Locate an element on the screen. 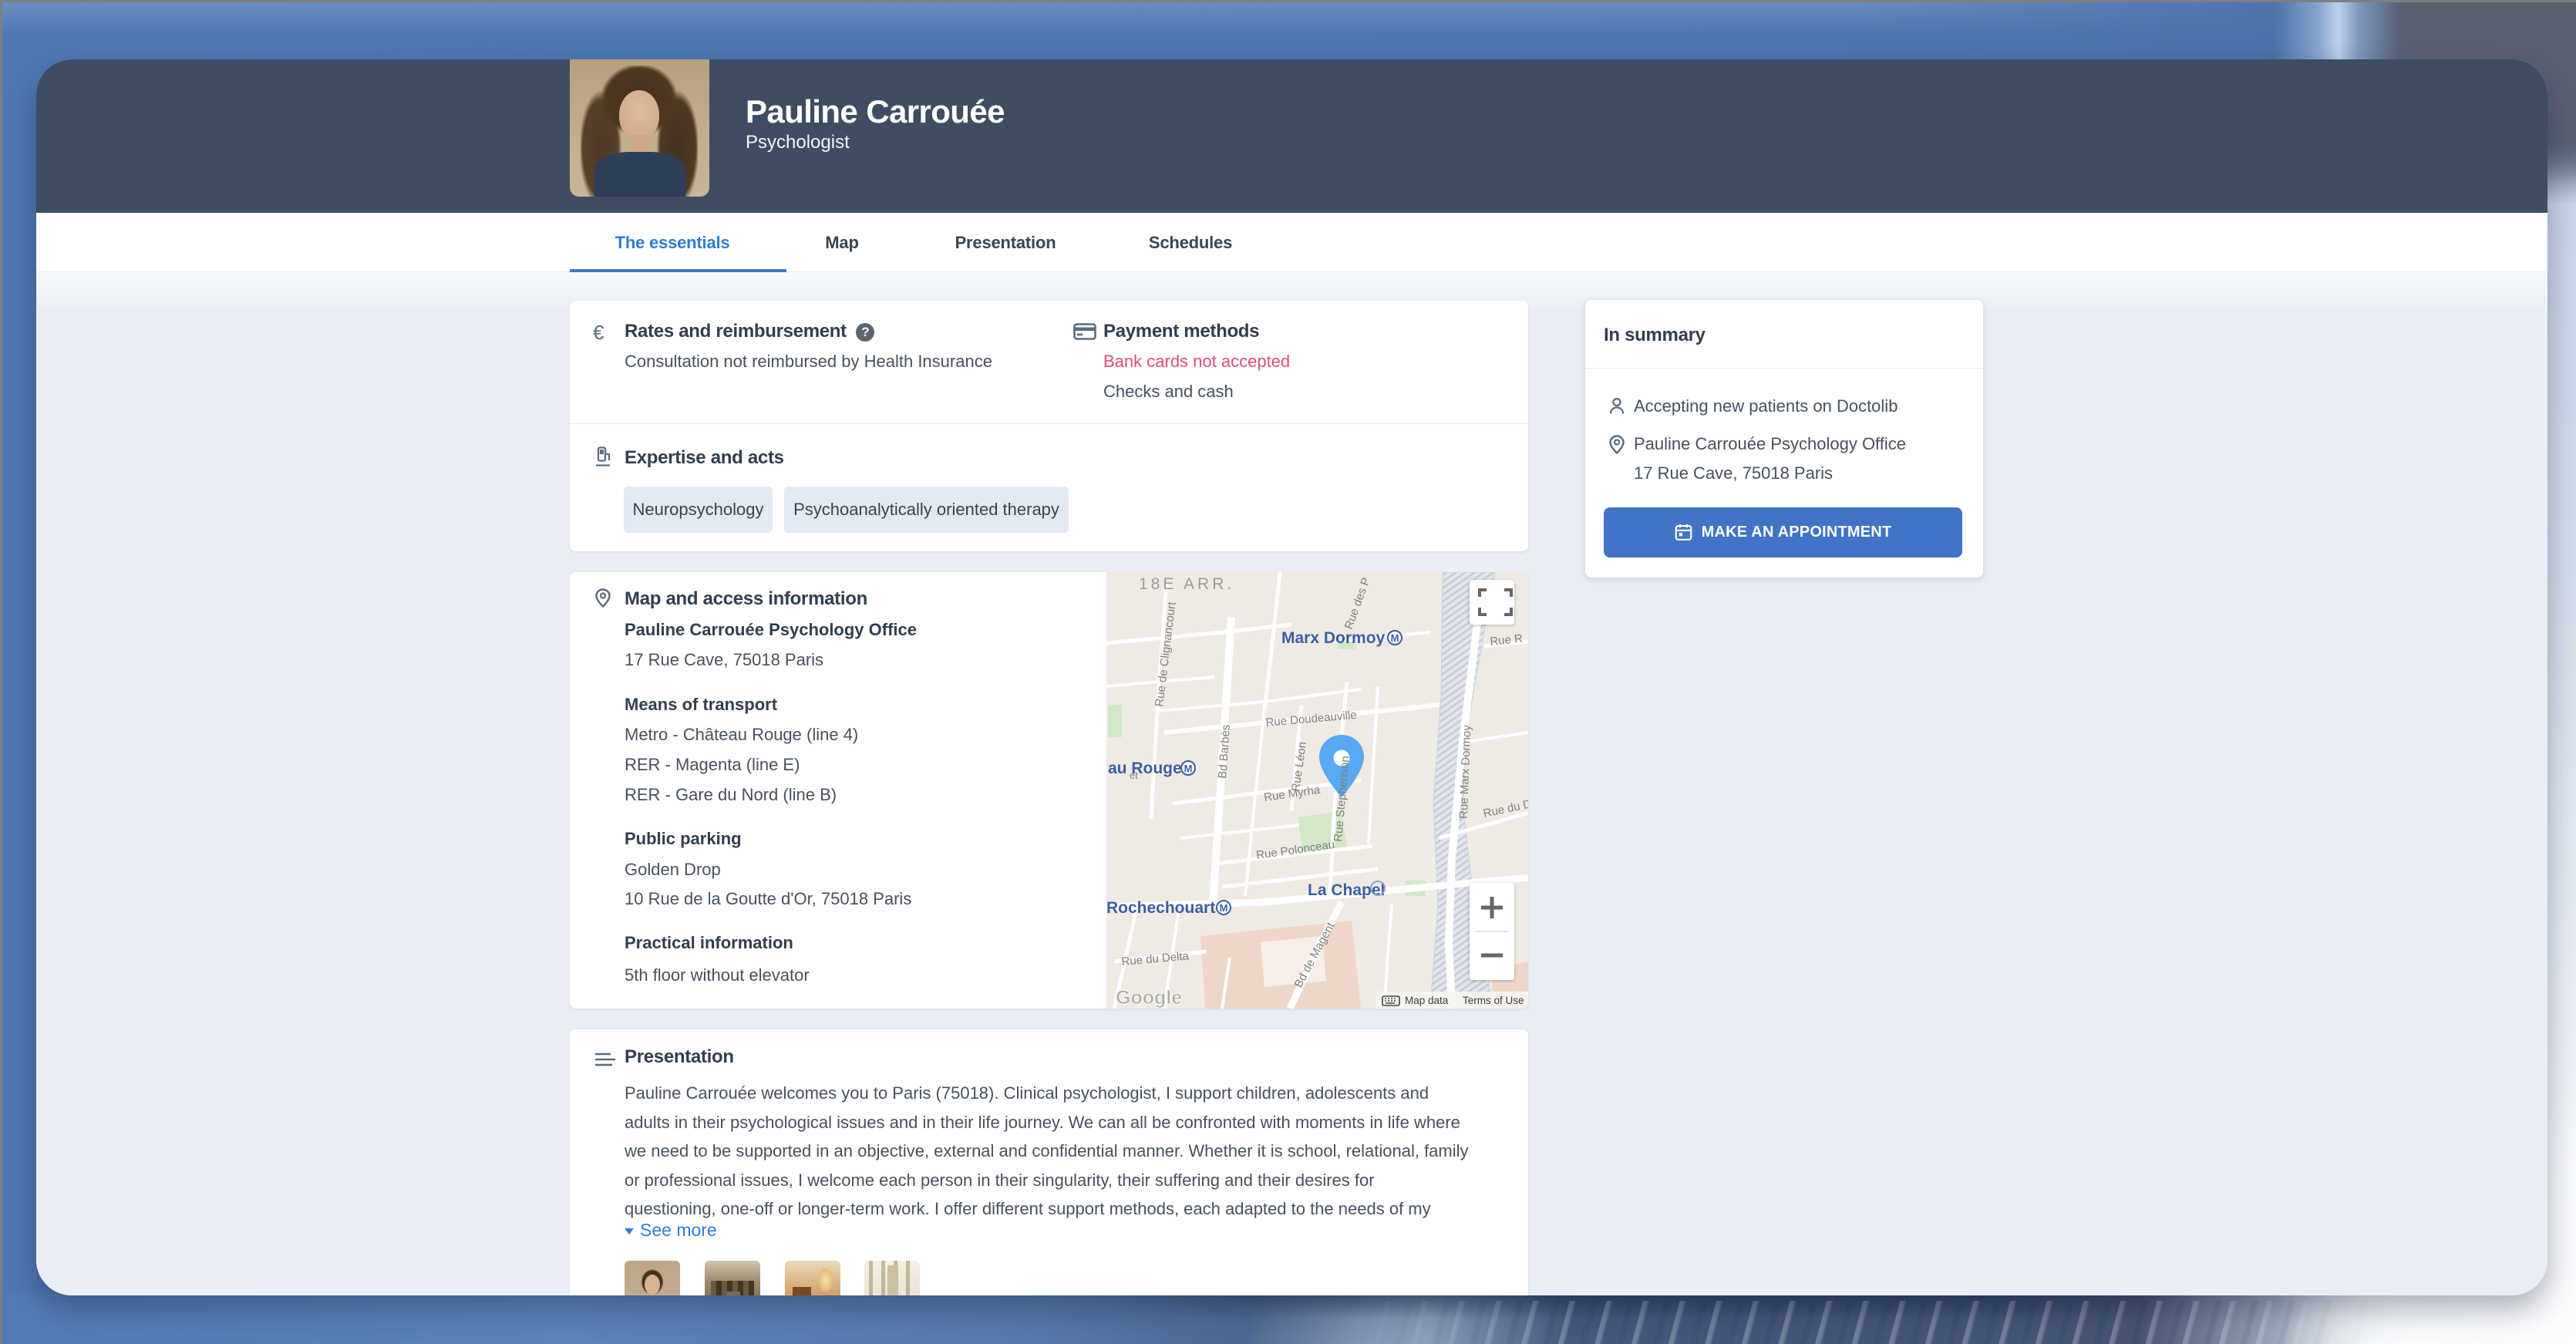  svg-text: au Rouge is located at coordinates (1145, 768).